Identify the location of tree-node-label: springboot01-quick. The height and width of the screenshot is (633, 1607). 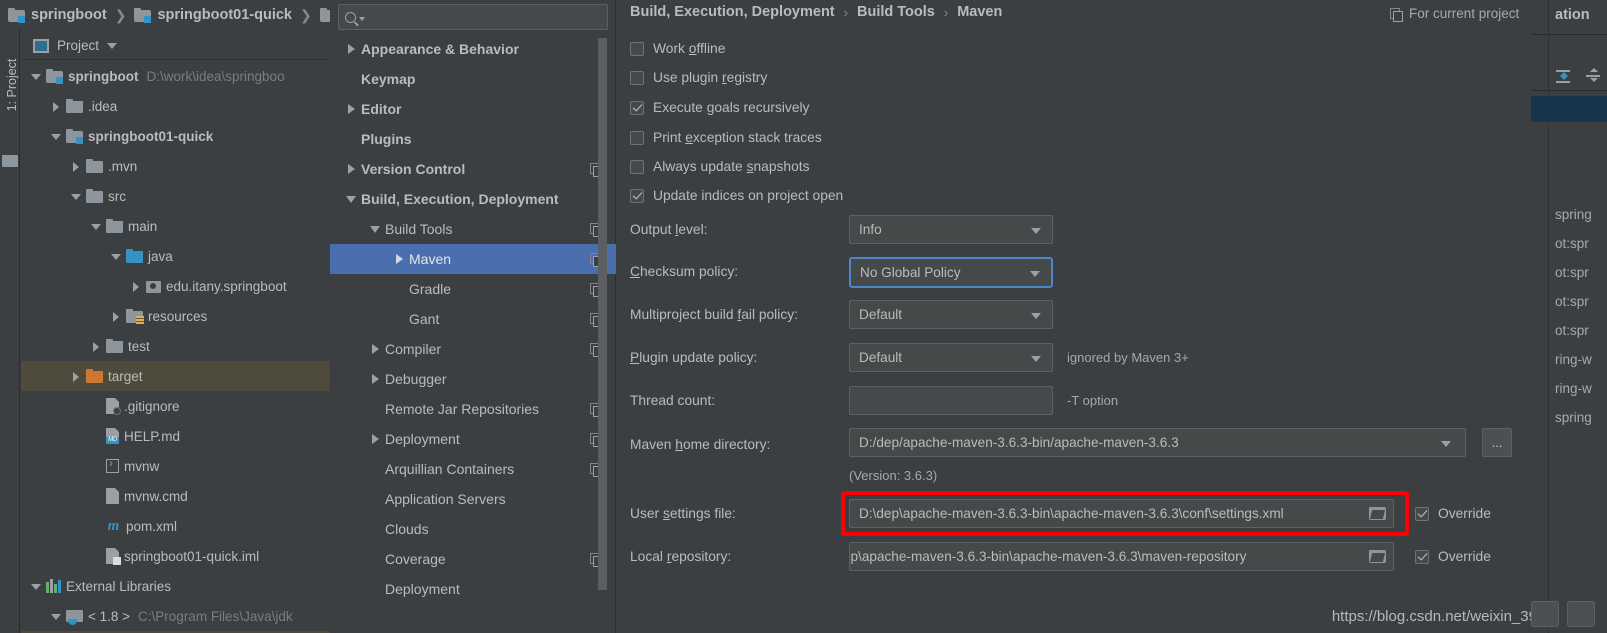
(151, 136).